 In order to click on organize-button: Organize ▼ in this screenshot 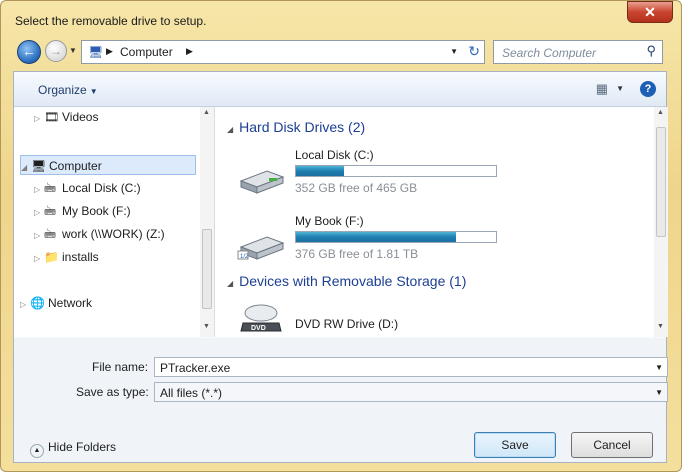, I will do `click(68, 90)`.